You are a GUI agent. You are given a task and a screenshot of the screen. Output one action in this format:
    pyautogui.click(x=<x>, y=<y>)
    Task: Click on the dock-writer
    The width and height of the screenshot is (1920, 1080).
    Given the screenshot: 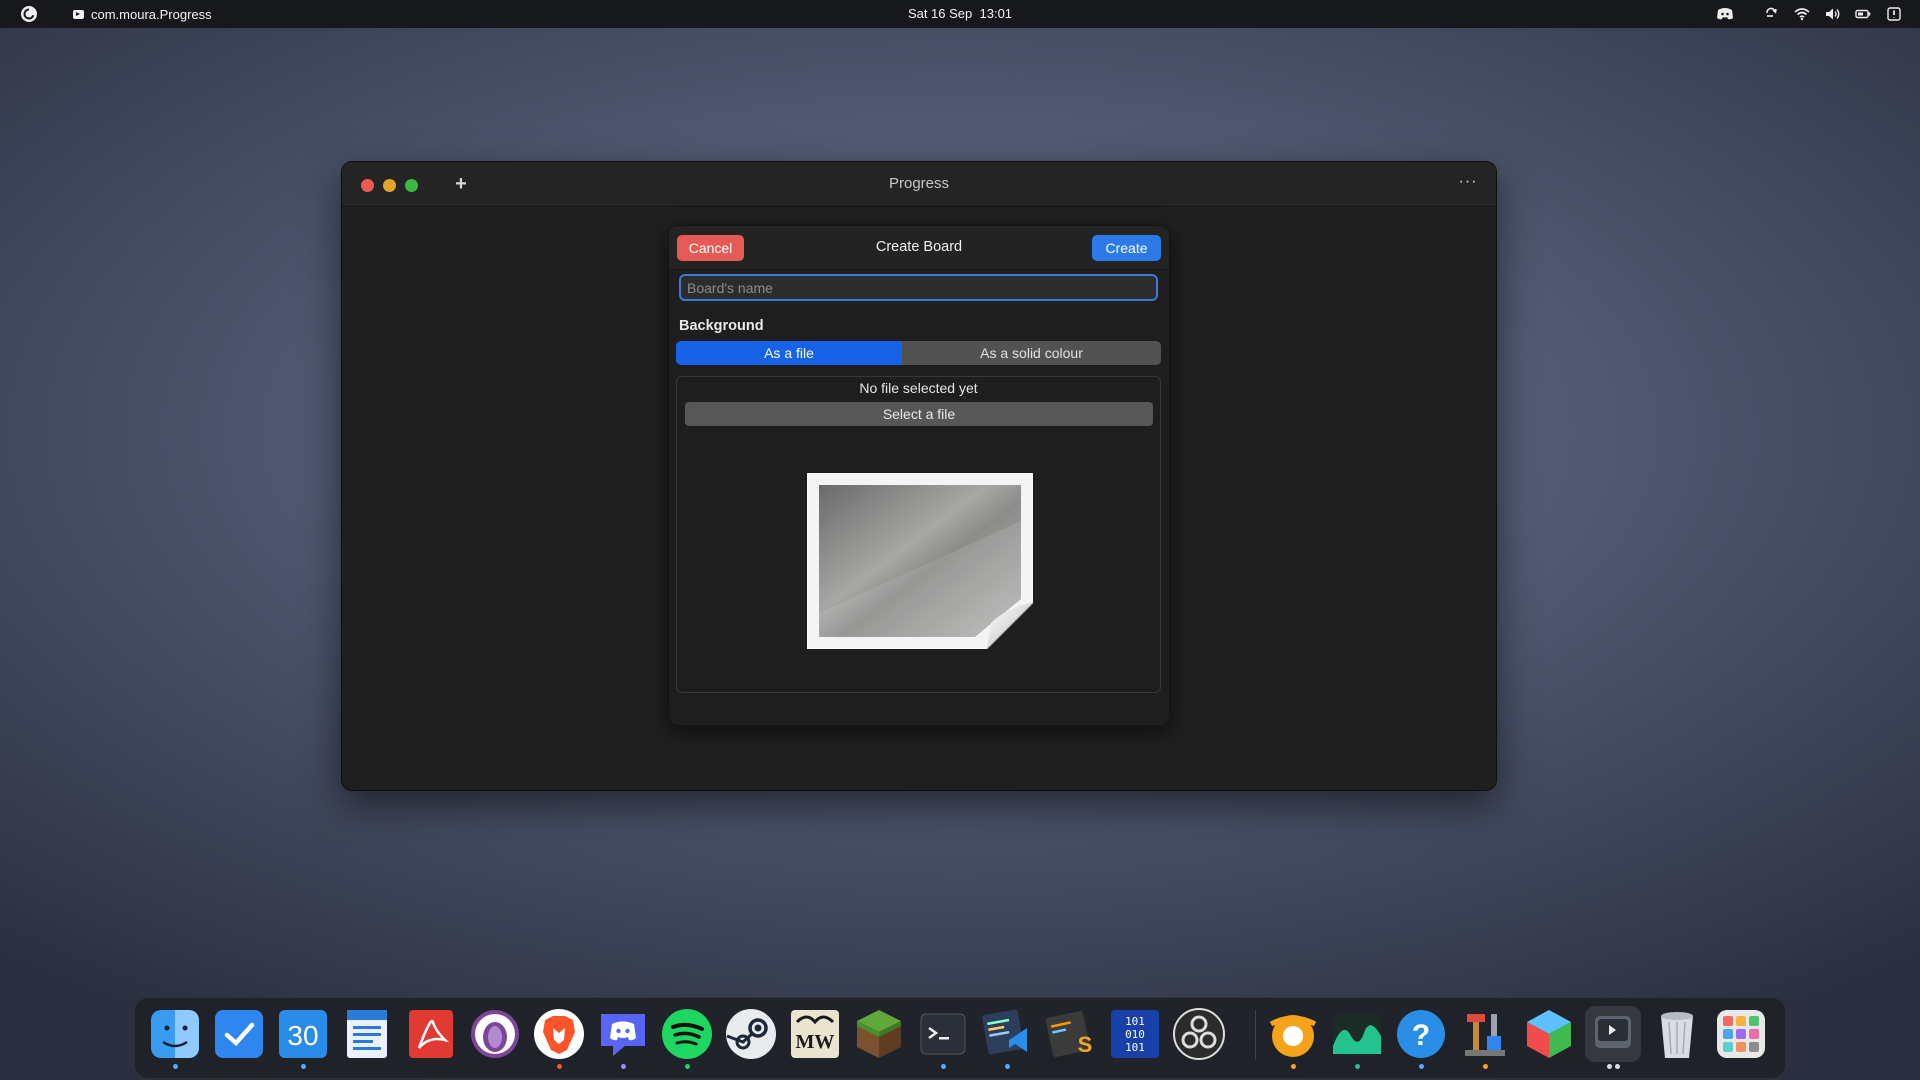 What is the action you would take?
    pyautogui.click(x=367, y=1034)
    